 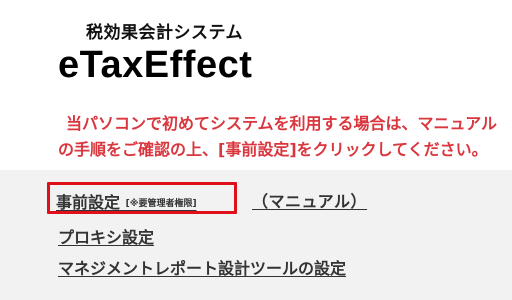 I want to click on proxy-settings-link: プロキシ設定, so click(x=106, y=236).